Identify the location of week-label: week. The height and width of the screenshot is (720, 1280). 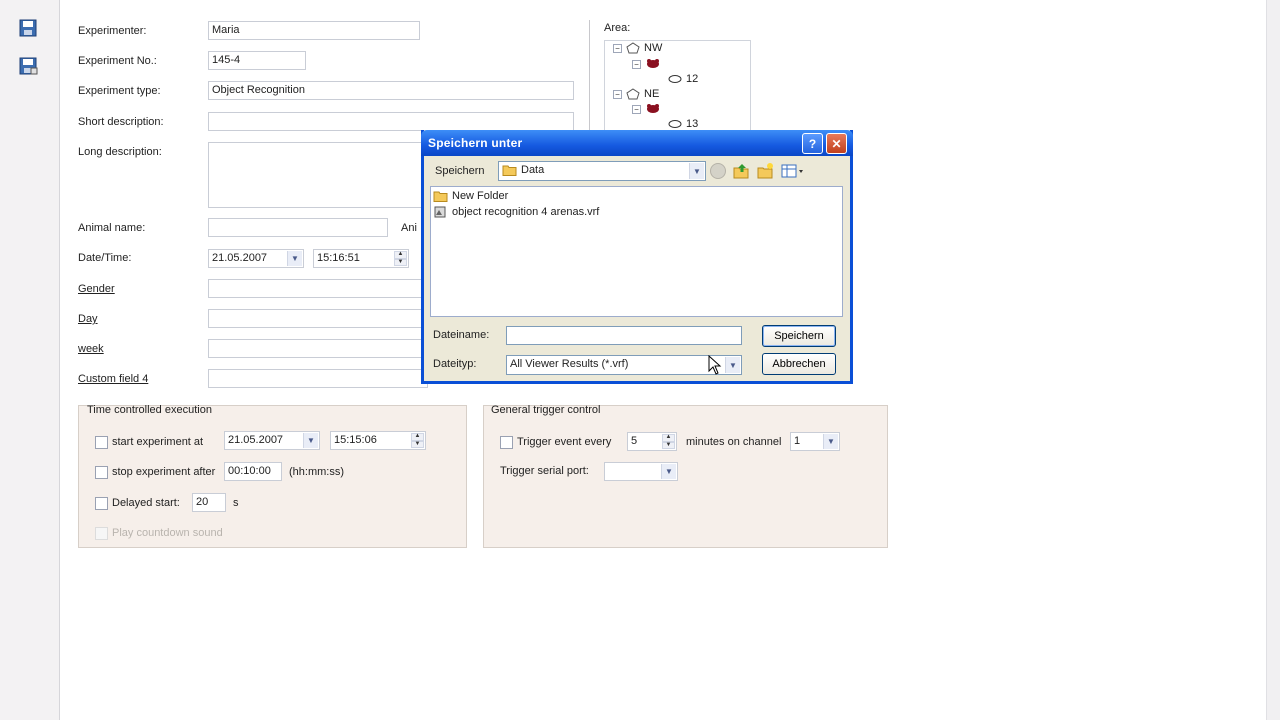
(91, 349).